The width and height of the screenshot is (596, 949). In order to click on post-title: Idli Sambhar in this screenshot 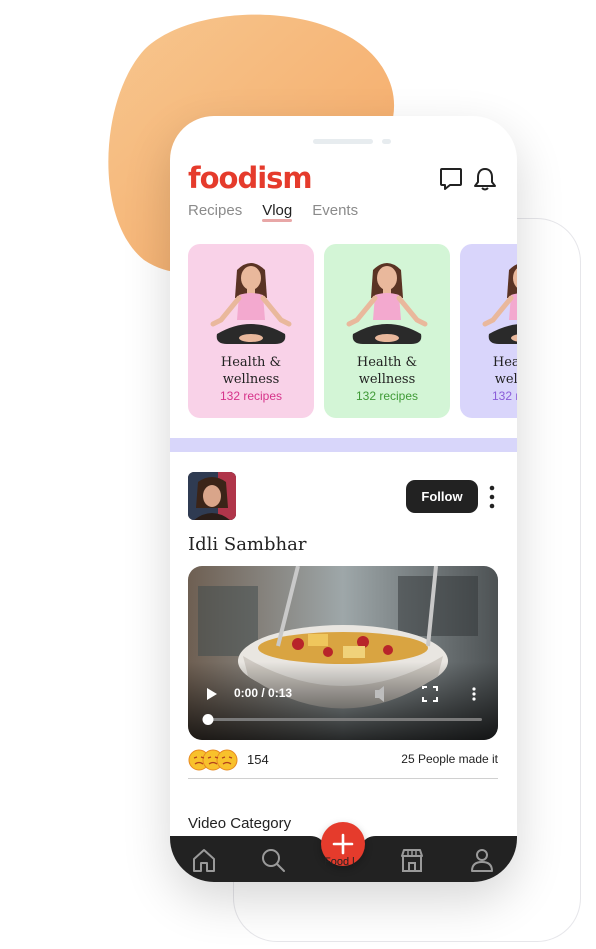, I will do `click(247, 544)`.